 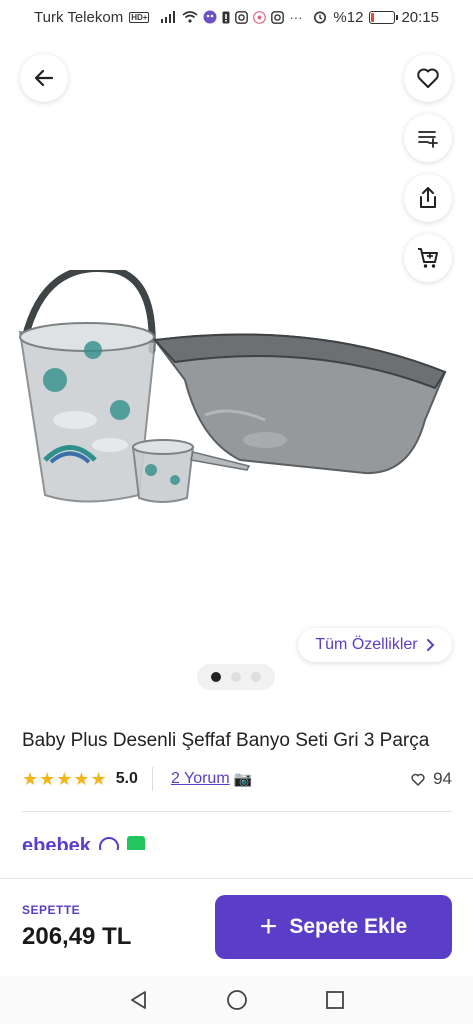 I want to click on clock: 20:15, so click(x=420, y=17).